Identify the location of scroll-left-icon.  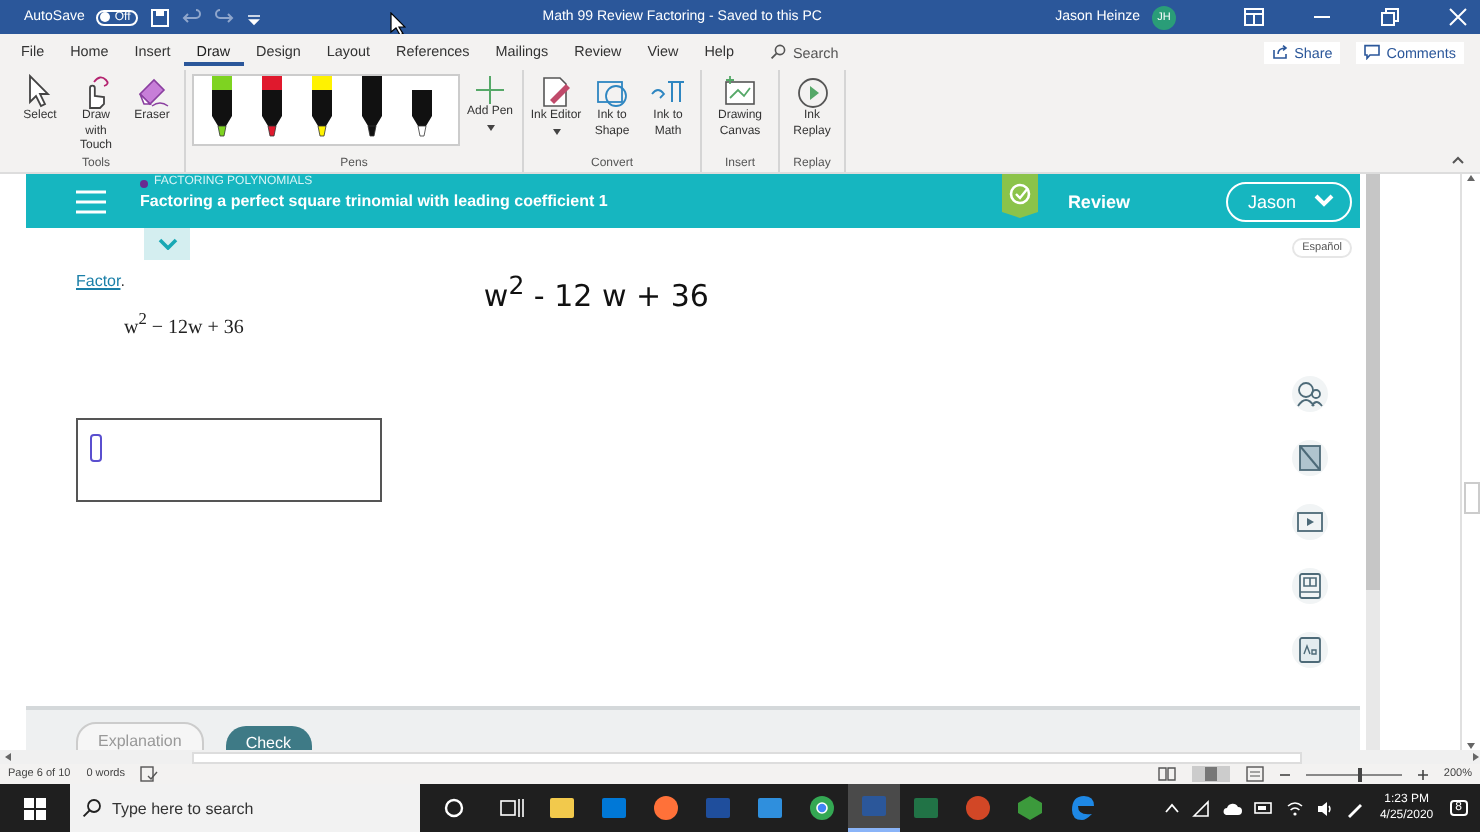
(8, 757).